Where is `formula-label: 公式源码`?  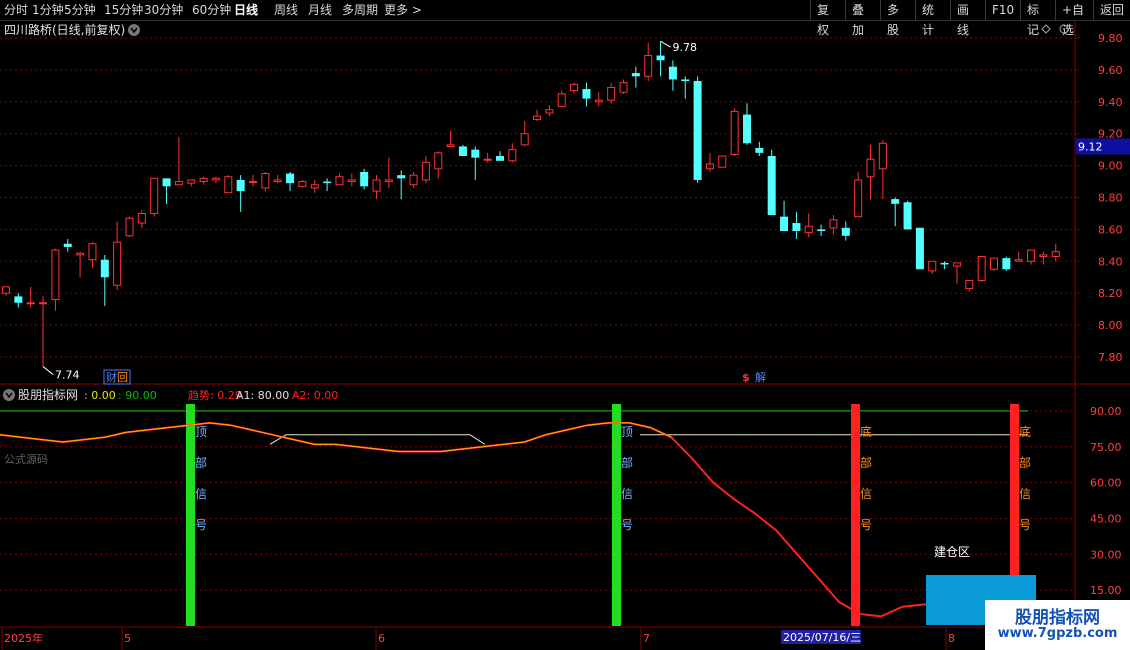
formula-label: 公式源码 is located at coordinates (26, 459).